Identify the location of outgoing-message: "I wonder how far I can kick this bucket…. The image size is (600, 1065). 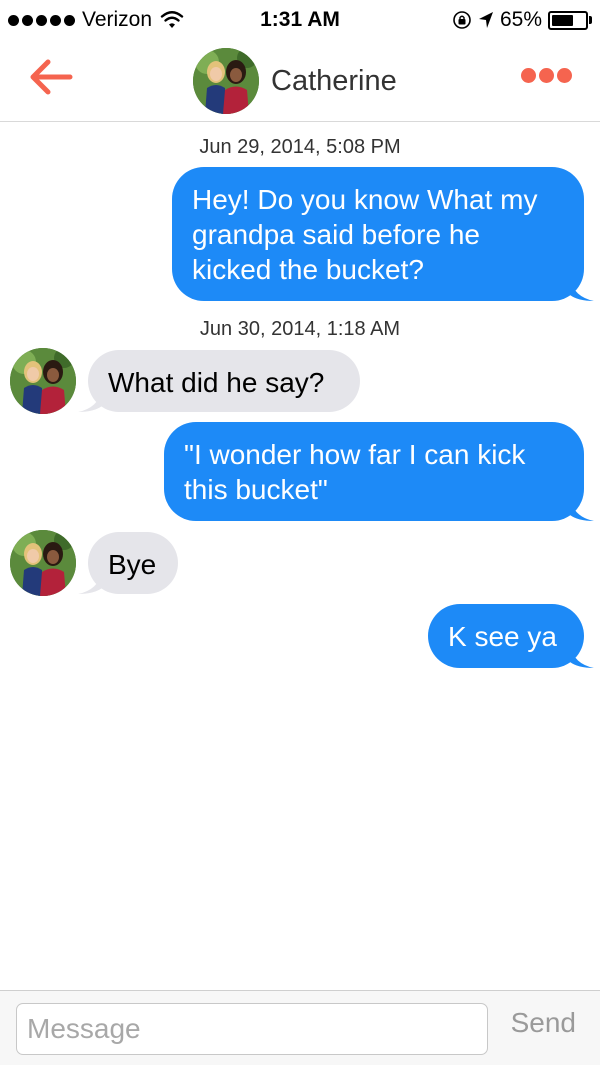
(379, 471).